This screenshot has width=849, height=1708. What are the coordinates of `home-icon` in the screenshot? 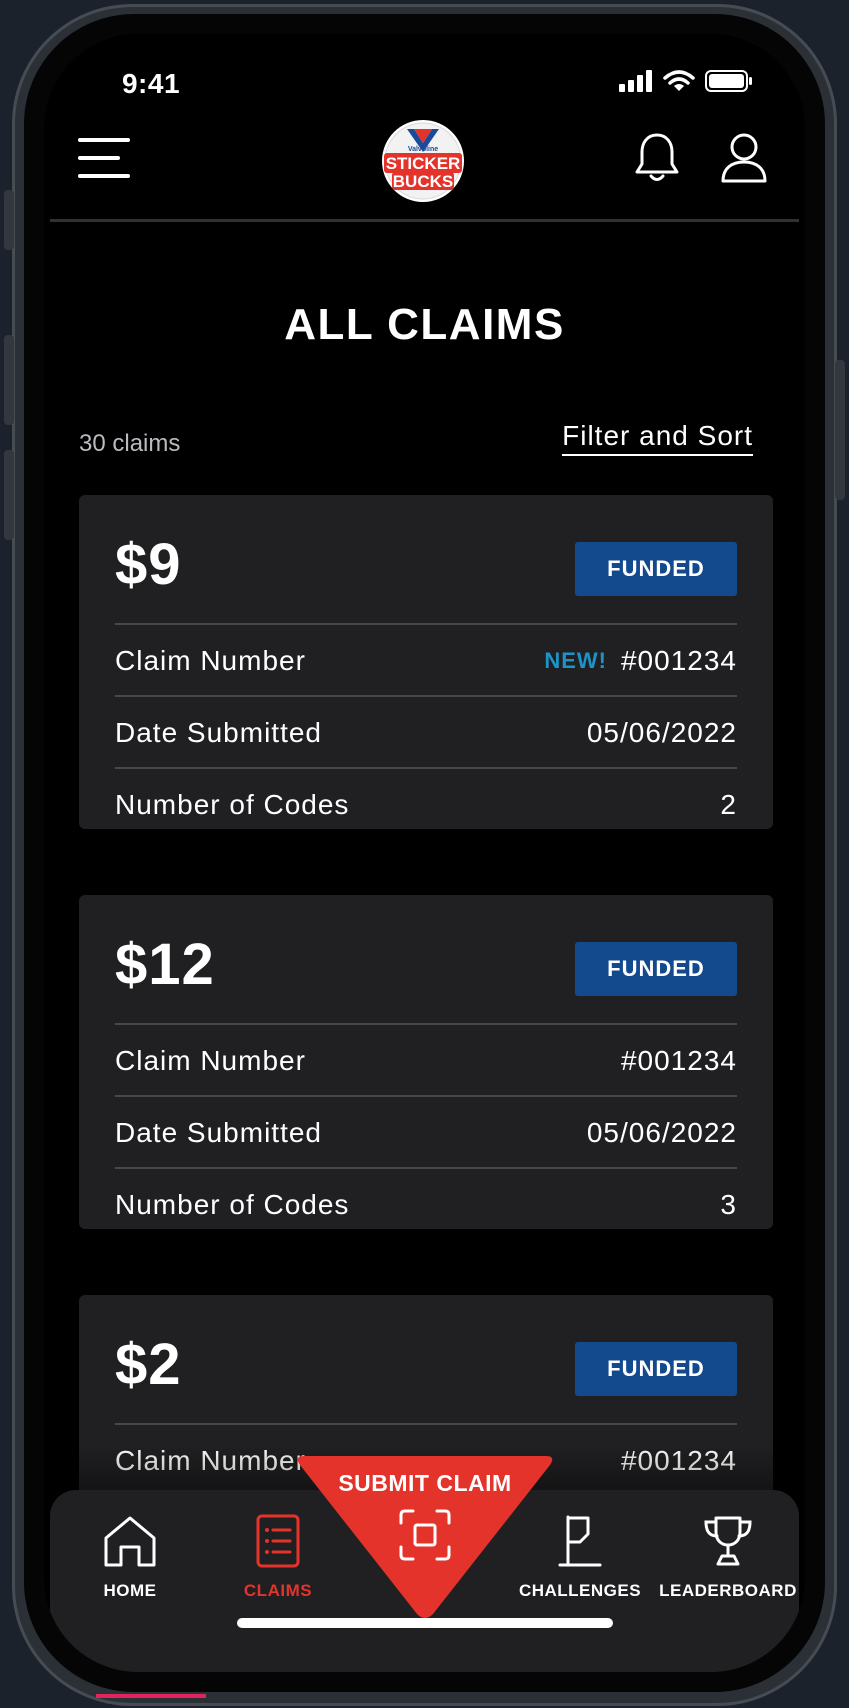 It's located at (130, 1541).